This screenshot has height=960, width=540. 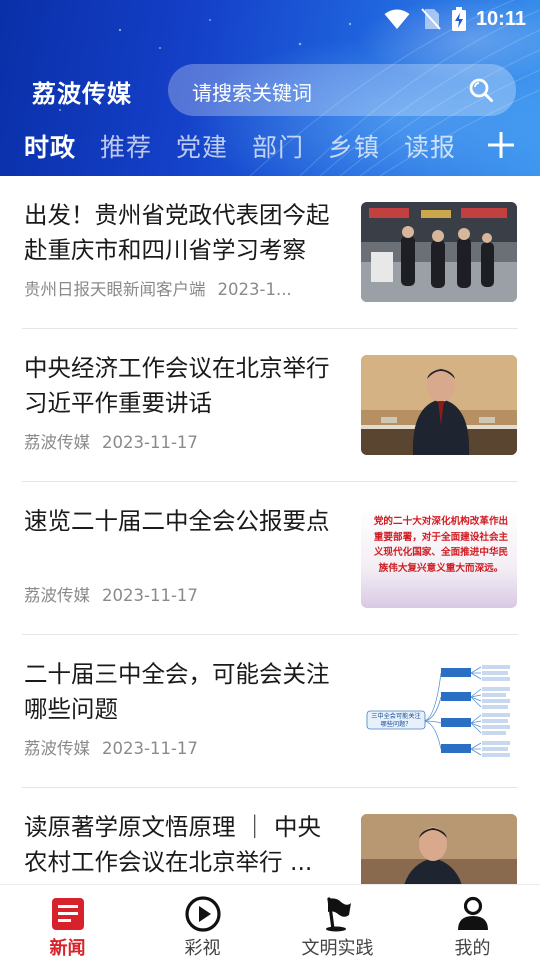 I want to click on tab-dangjian: 党建, so click(x=202, y=146).